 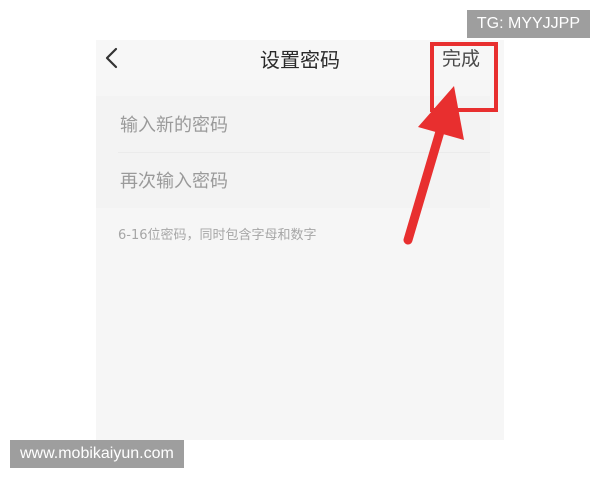 I want to click on new-password-input, so click(x=290, y=125).